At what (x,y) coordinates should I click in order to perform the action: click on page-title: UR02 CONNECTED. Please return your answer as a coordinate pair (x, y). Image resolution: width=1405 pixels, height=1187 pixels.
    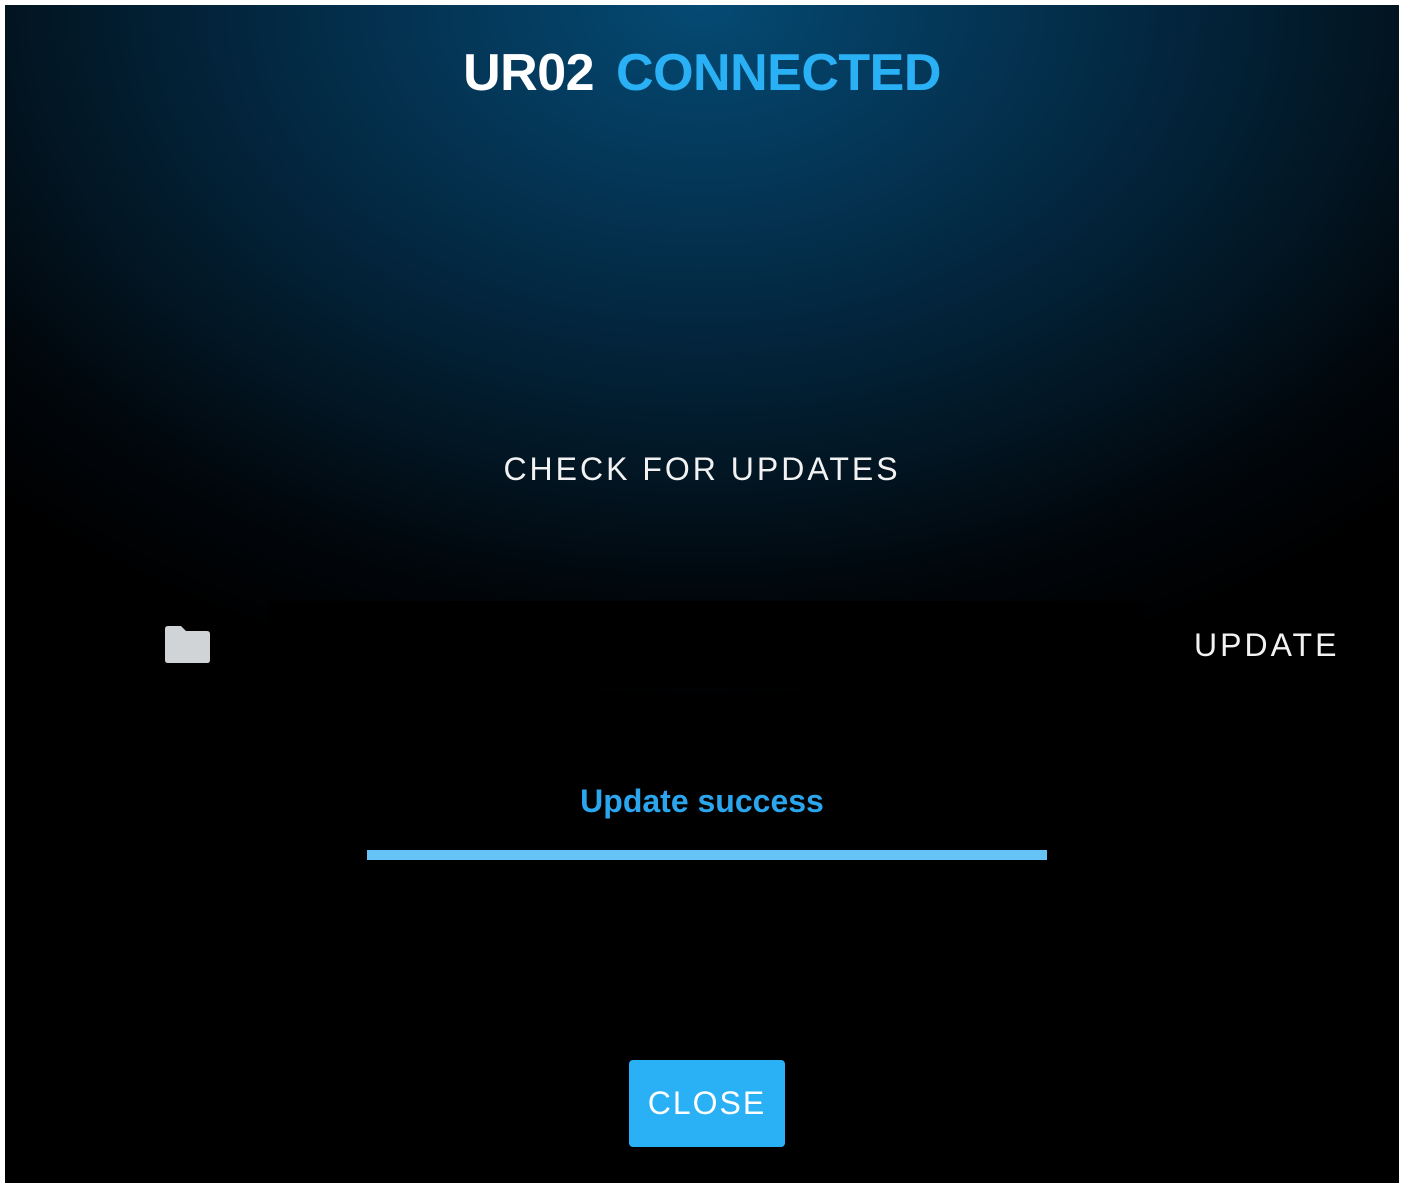
    Looking at the image, I should click on (702, 73).